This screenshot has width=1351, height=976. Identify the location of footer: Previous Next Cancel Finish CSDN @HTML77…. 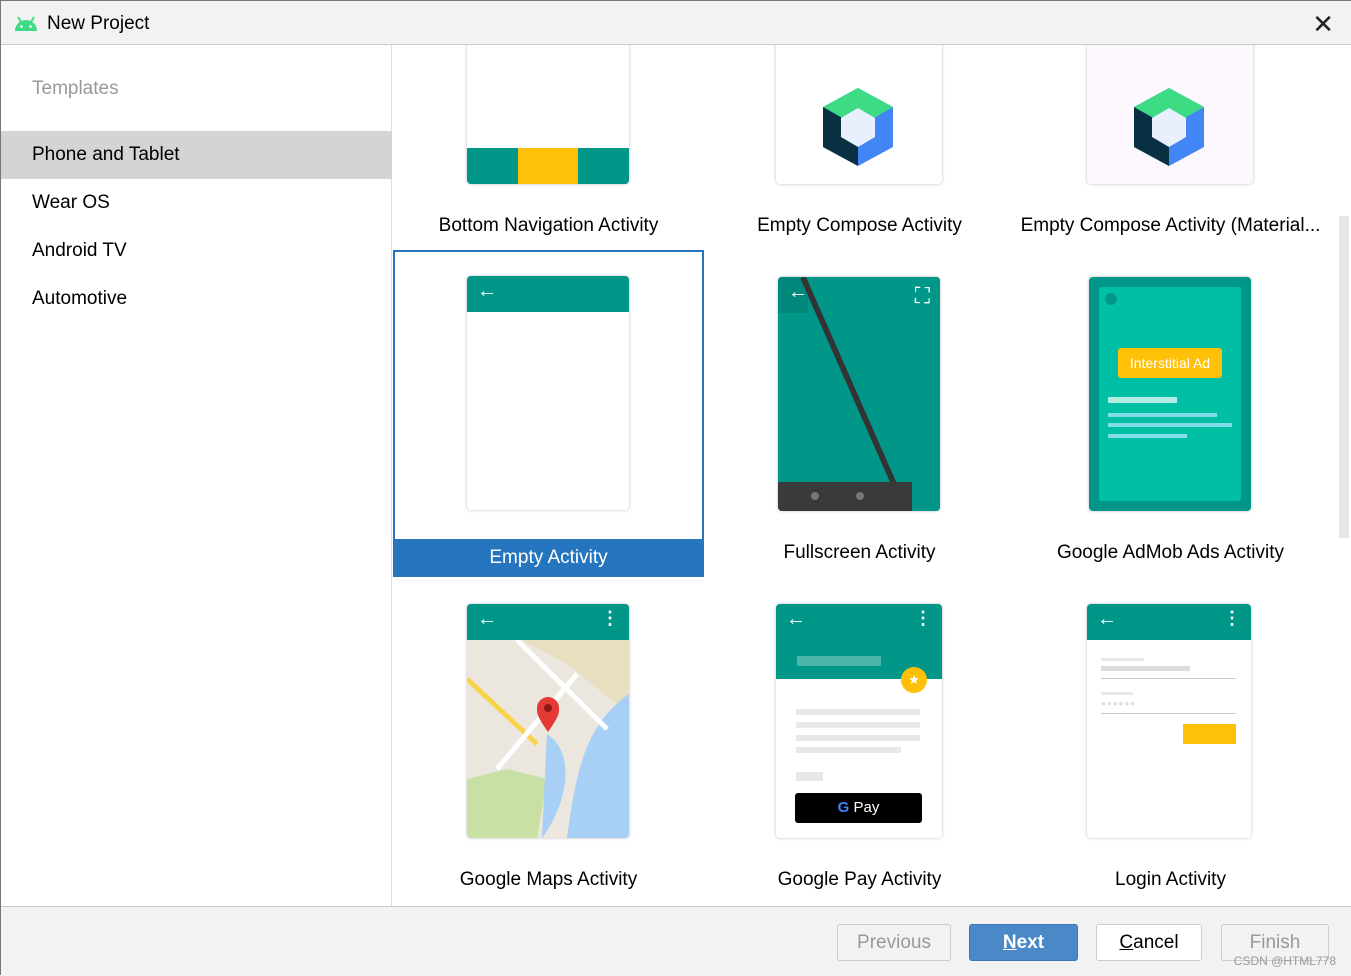
(676, 941).